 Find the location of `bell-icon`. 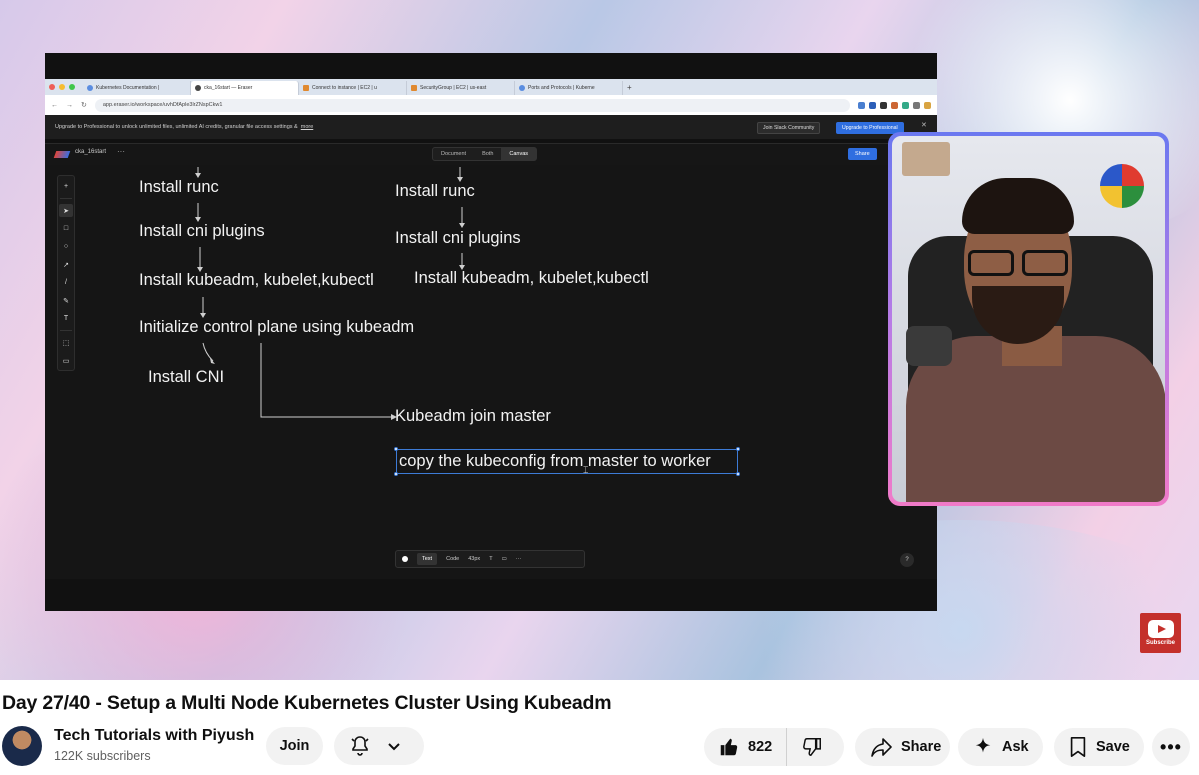

bell-icon is located at coordinates (360, 746).